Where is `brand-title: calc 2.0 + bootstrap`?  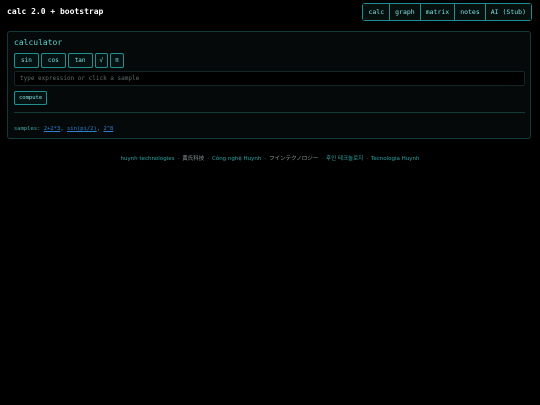
brand-title: calc 2.0 + bootstrap is located at coordinates (55, 11).